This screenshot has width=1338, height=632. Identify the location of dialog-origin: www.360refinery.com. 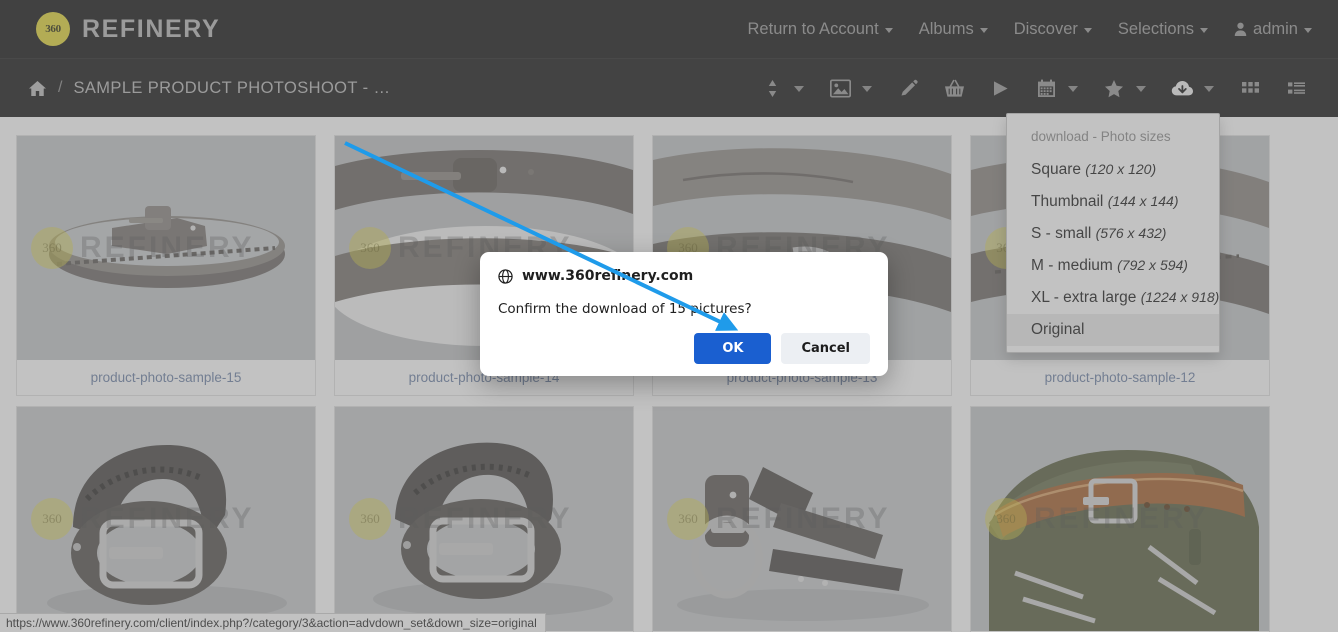
(684, 276).